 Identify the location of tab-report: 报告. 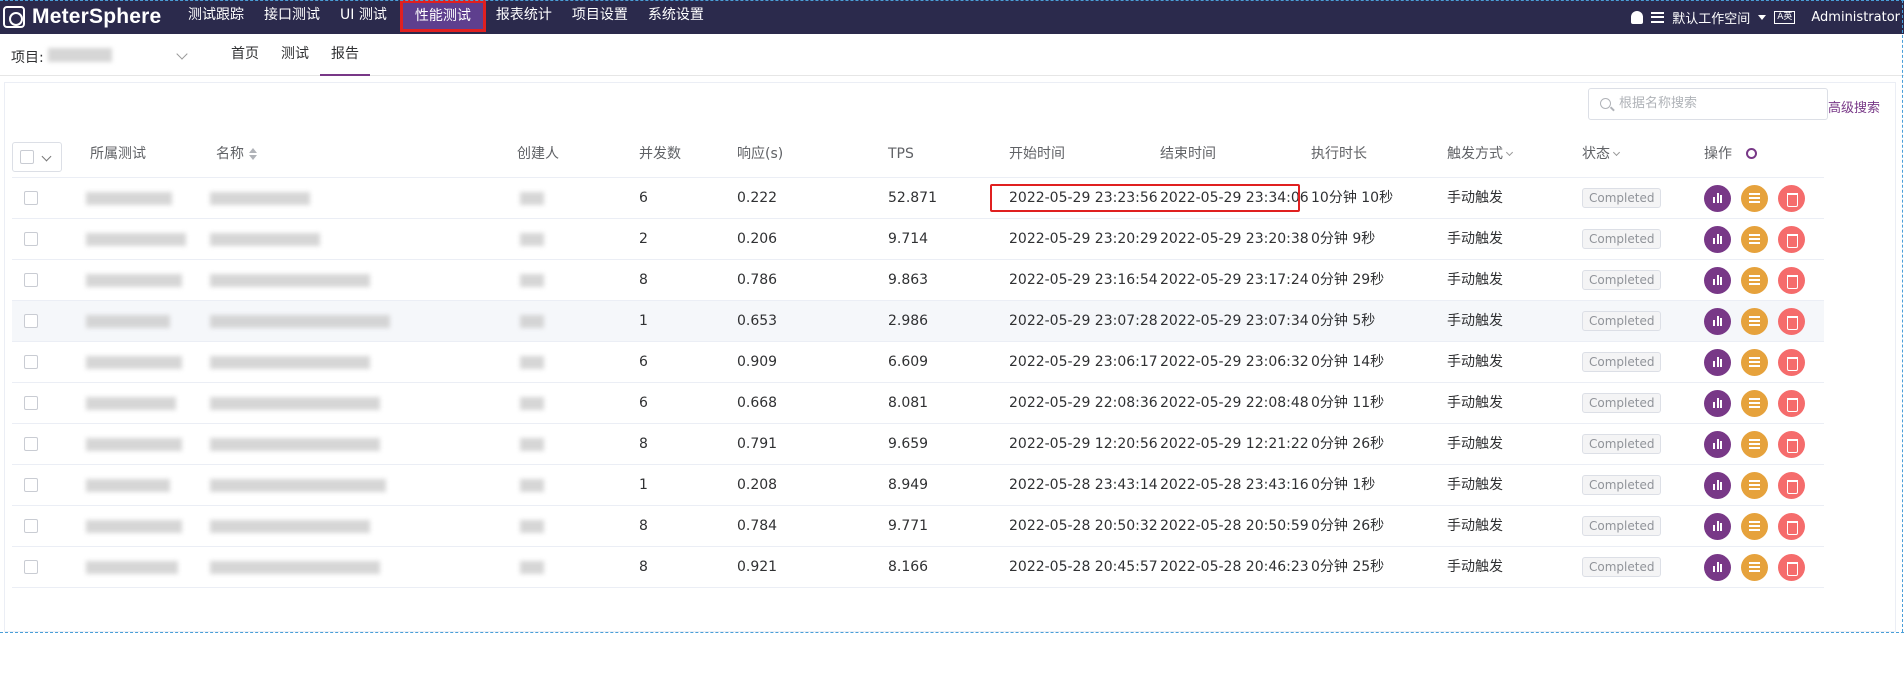
(345, 55).